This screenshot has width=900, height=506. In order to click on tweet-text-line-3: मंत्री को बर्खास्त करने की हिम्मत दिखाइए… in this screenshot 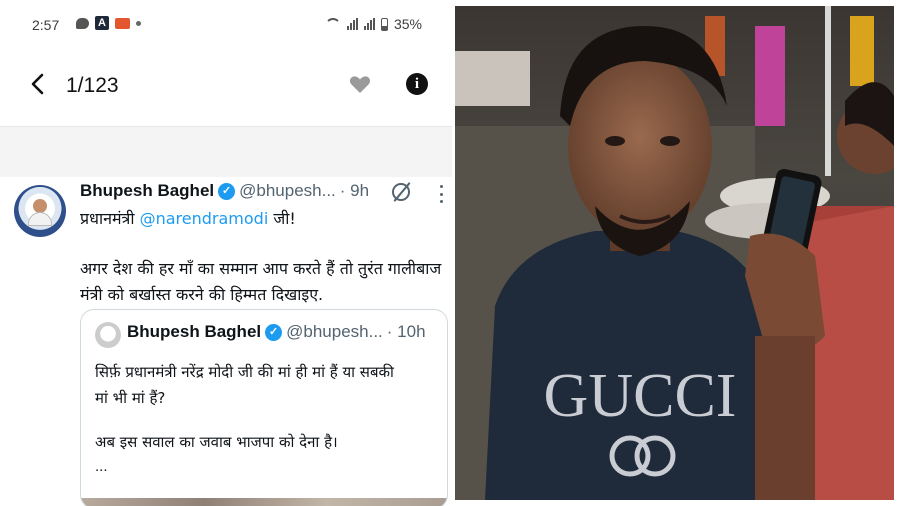, I will do `click(202, 294)`.